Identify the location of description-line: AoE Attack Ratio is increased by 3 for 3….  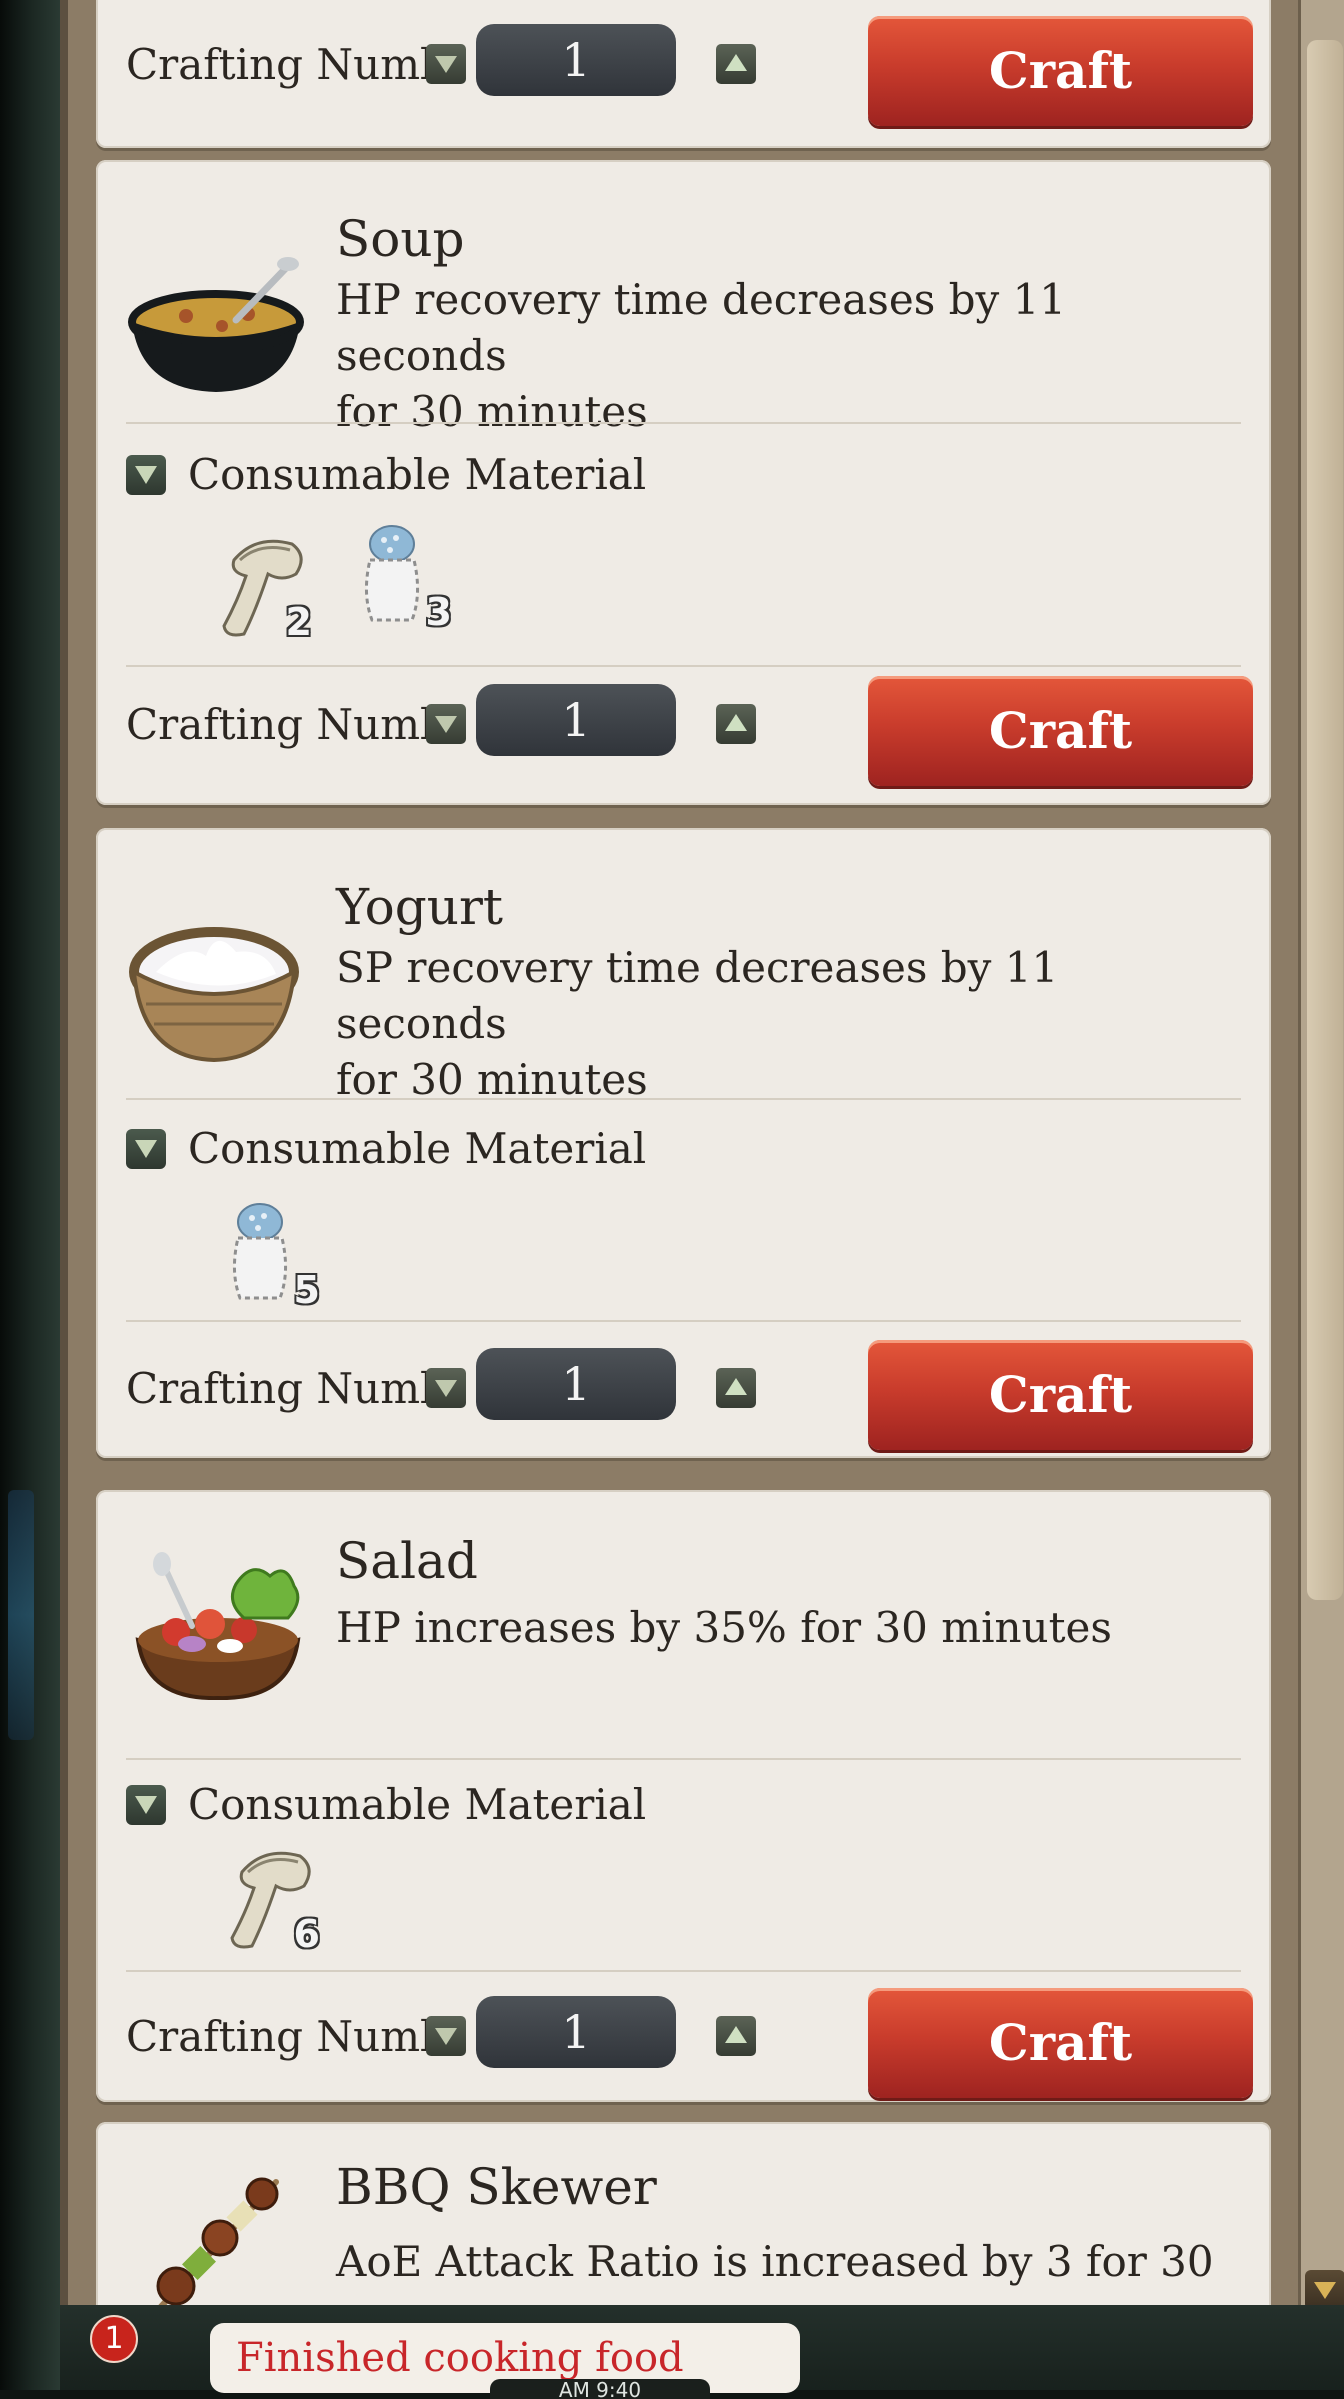
(775, 2261).